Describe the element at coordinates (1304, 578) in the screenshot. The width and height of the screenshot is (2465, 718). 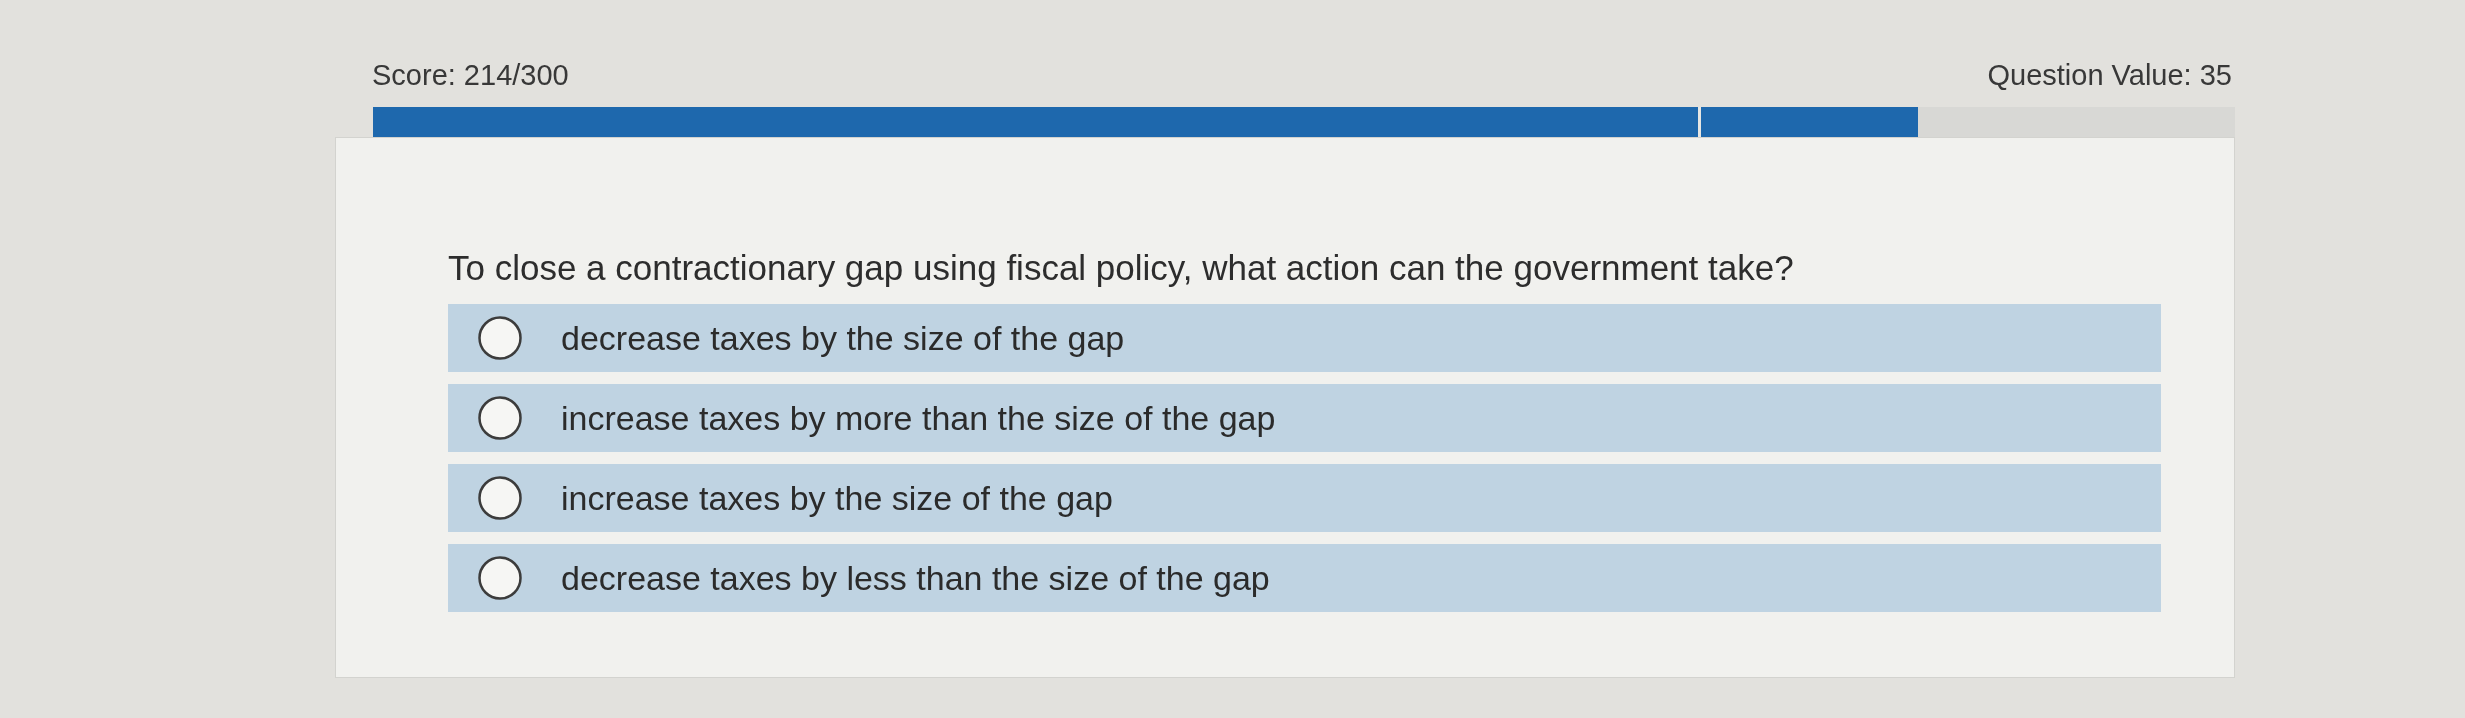
I see `answer-option: decrease taxes by less than the size of the gap` at that location.